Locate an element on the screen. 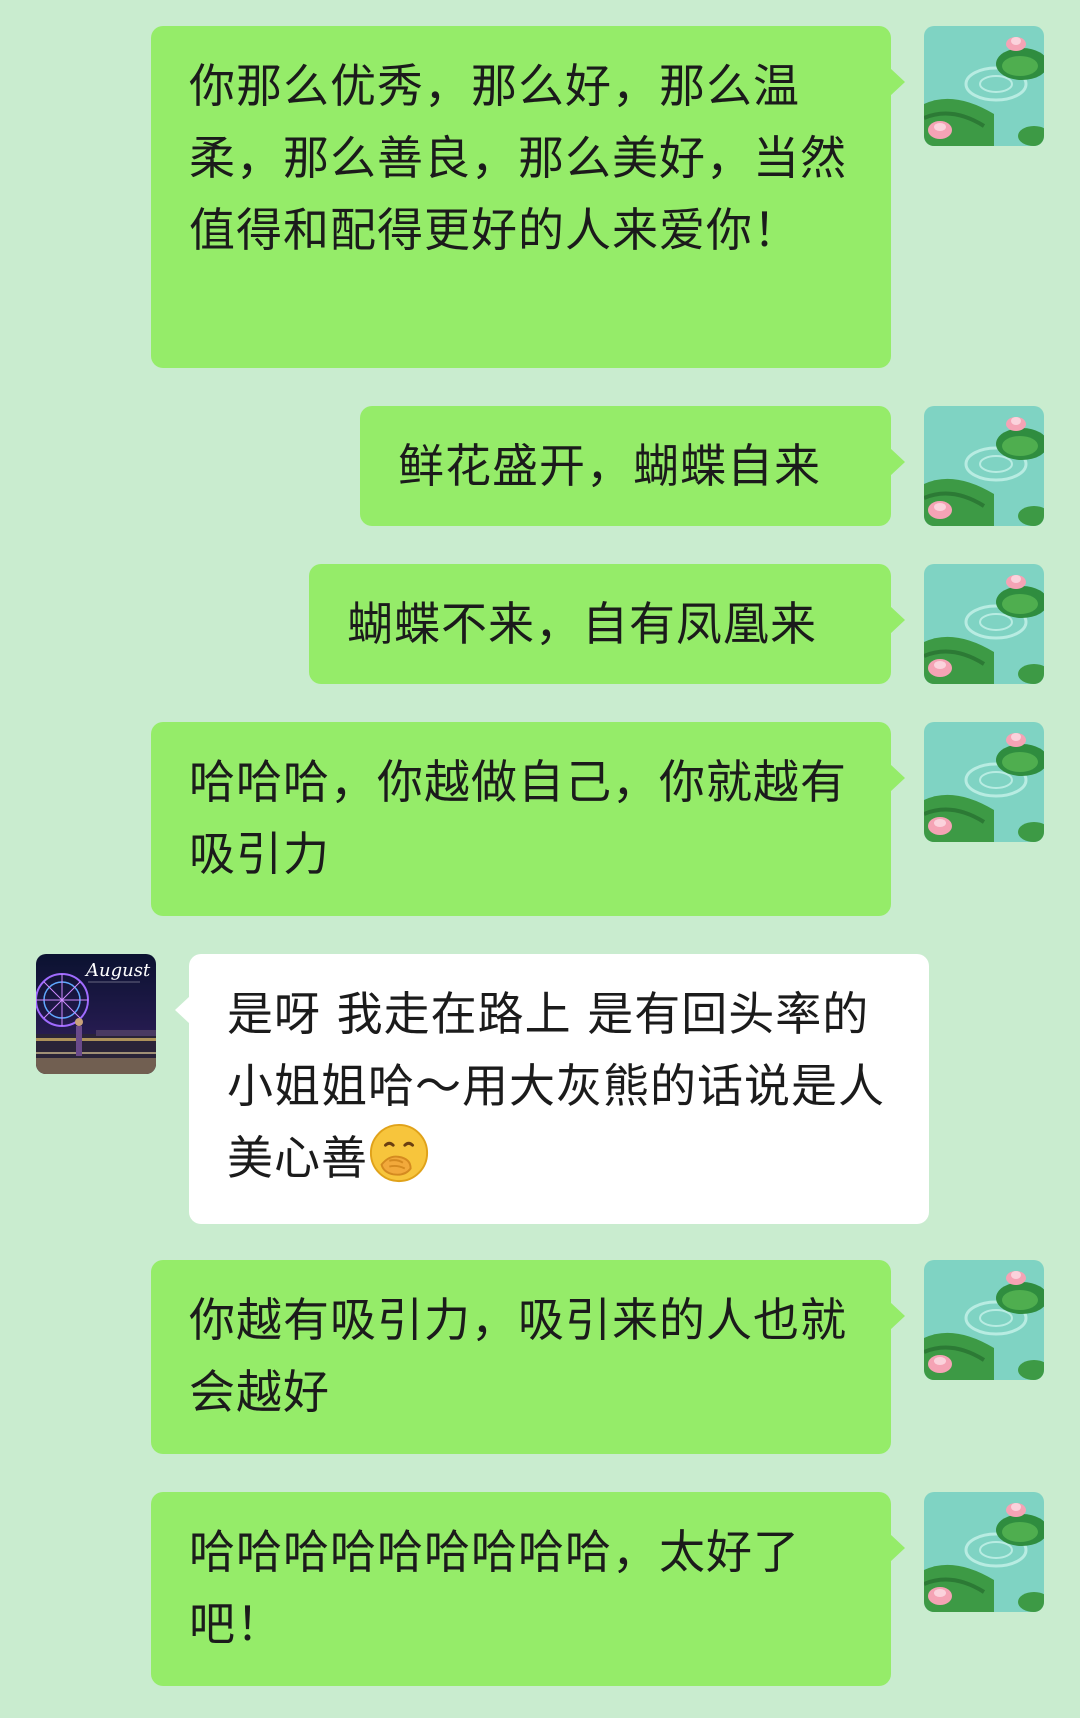  message-bubble-outgoing: 蝴蝶不来，自有凤凰来 is located at coordinates (607, 624).